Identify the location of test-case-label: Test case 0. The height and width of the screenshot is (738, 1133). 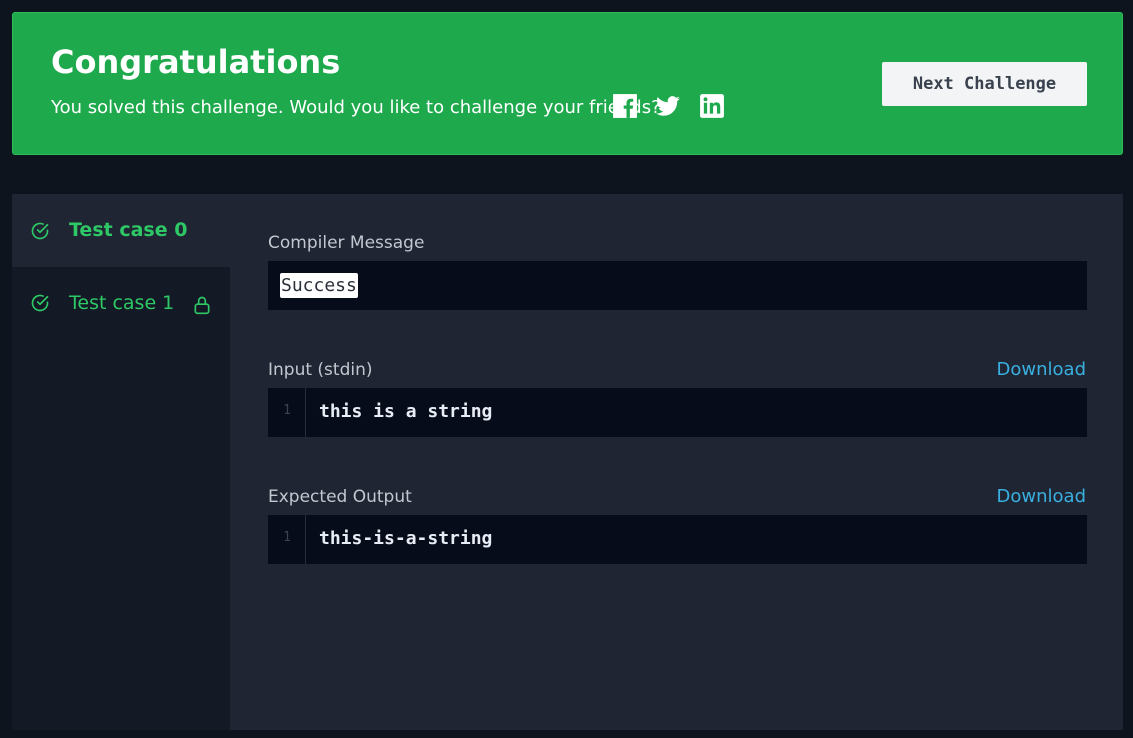
(128, 230).